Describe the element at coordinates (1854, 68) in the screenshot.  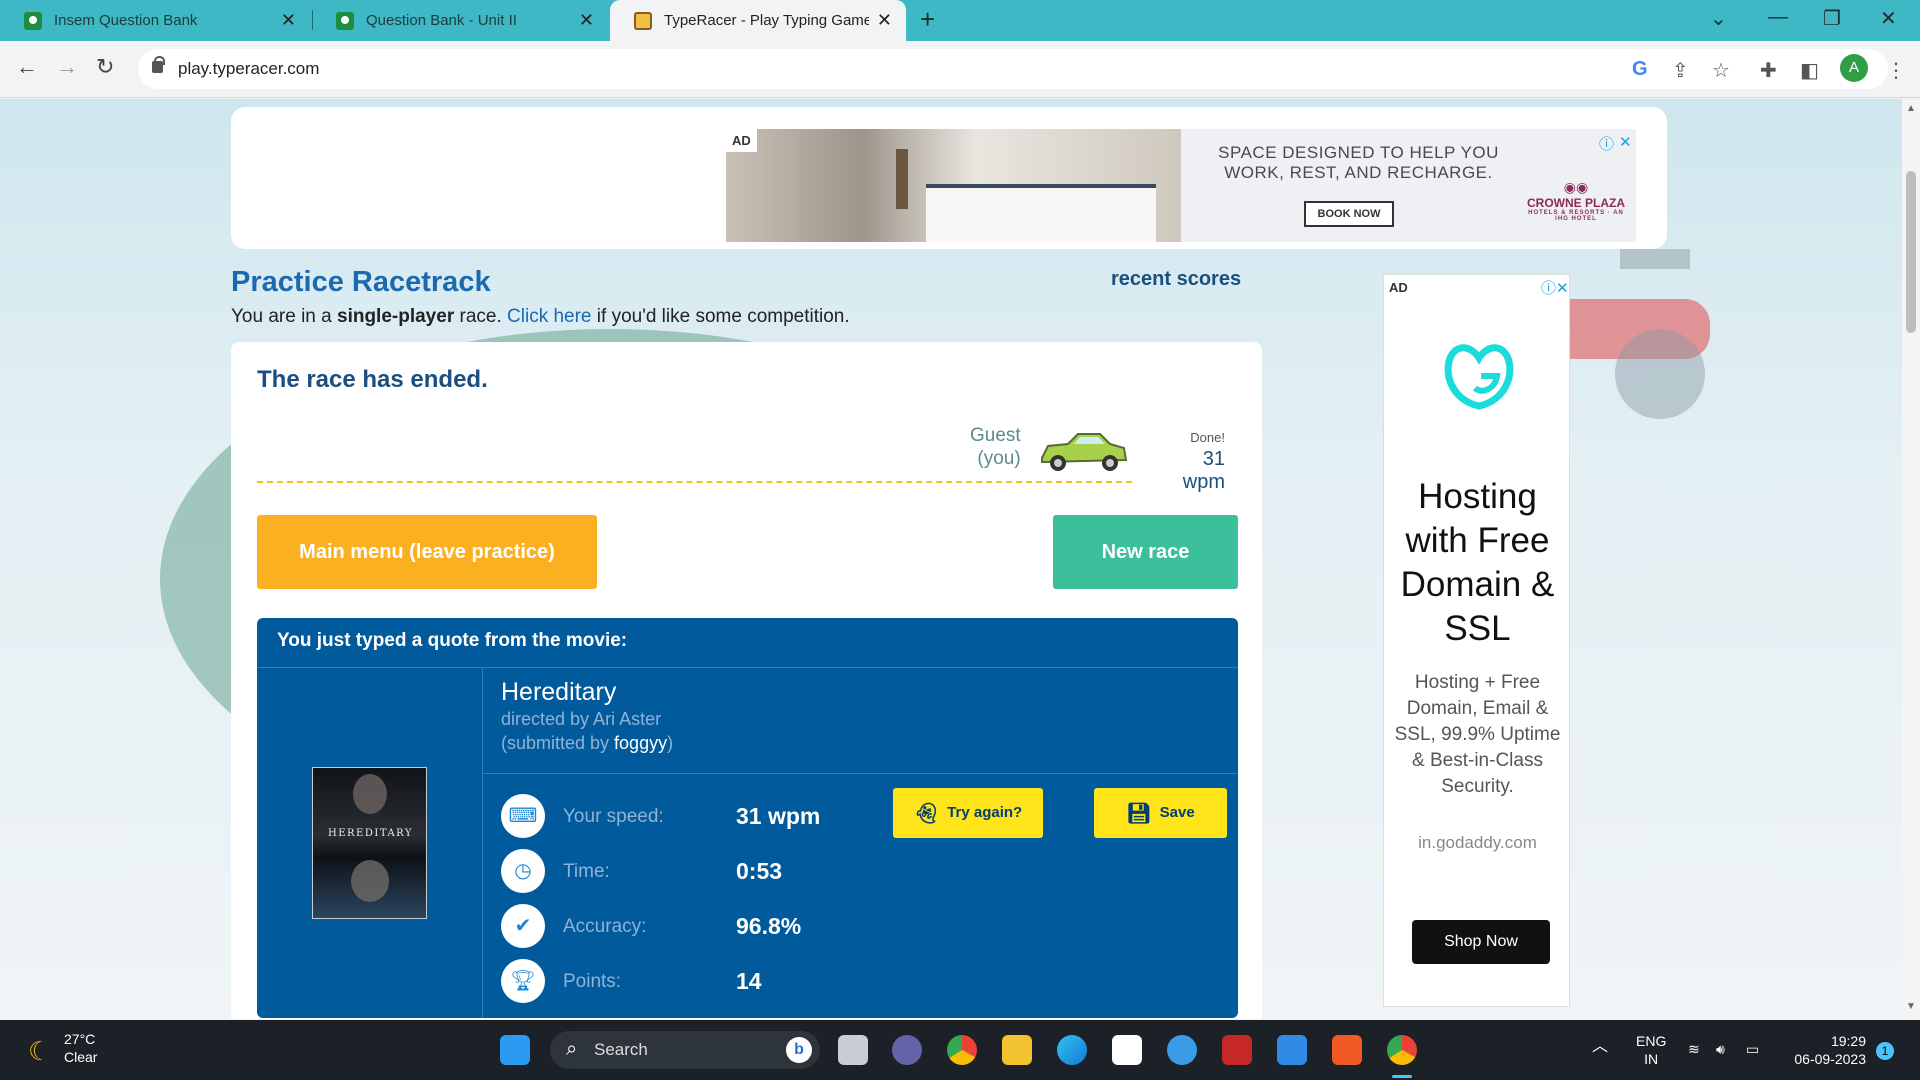
I see `profile-avatar: A` at that location.